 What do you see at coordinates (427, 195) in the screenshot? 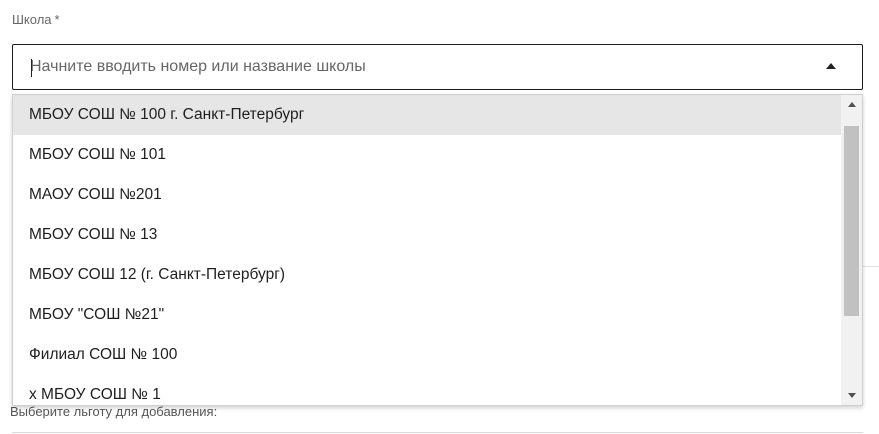
I see `dropdown-option: МАОУ СОШ №201` at bounding box center [427, 195].